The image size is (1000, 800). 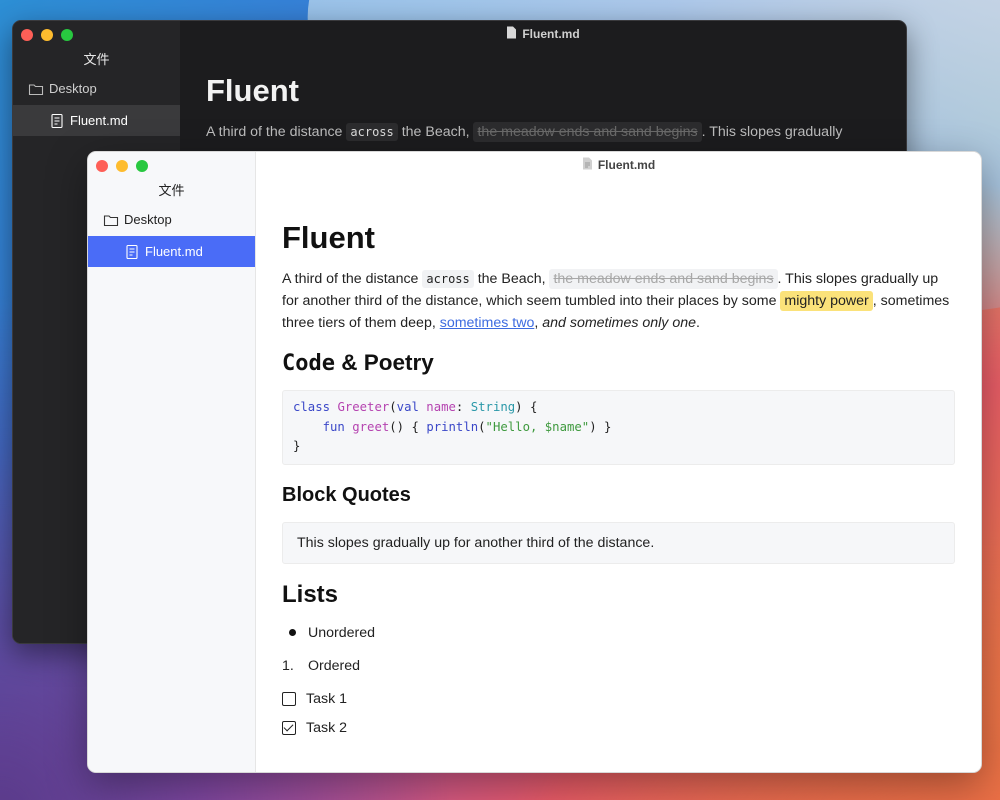 What do you see at coordinates (308, 363) in the screenshot?
I see `heading-code-word: Code` at bounding box center [308, 363].